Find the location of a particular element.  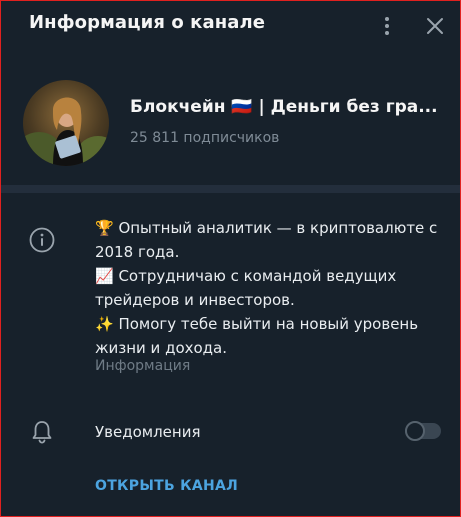

channel-avatar is located at coordinates (66, 123).